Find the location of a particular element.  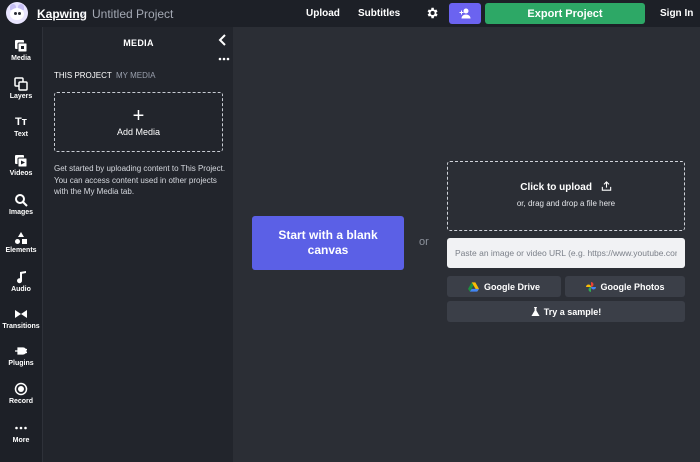

ellipsis-icon is located at coordinates (21, 428).